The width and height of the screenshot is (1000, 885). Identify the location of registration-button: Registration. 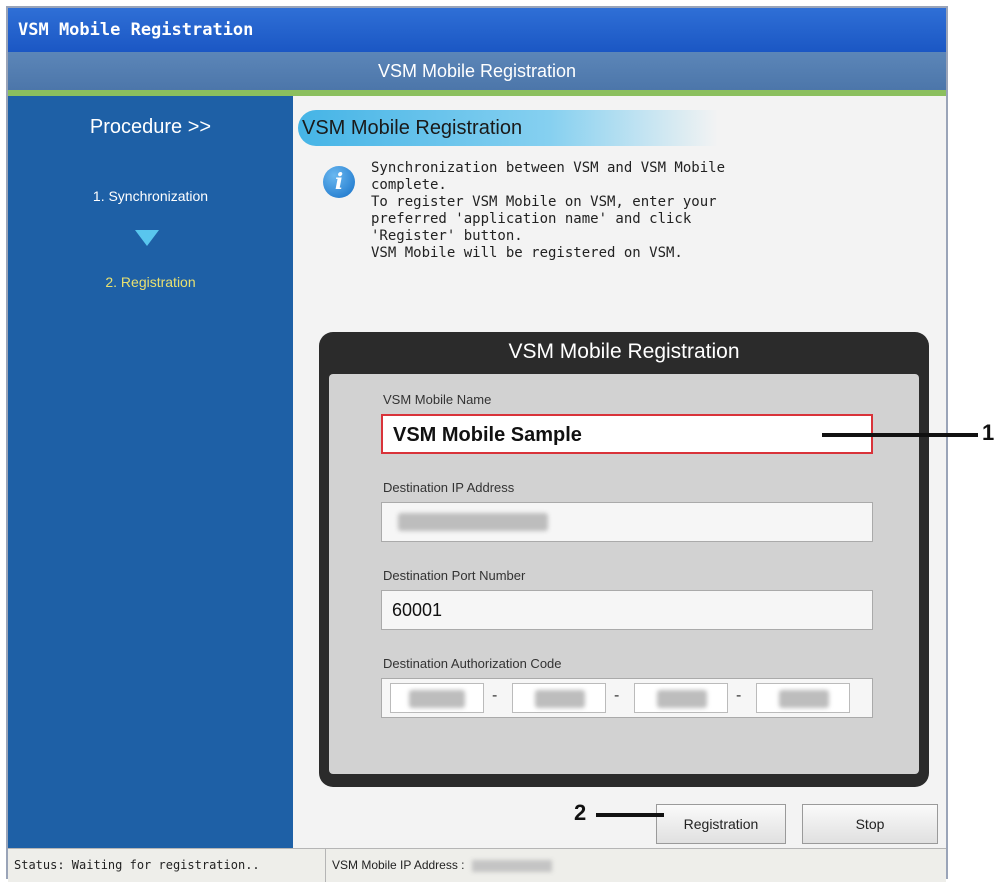
(721, 824).